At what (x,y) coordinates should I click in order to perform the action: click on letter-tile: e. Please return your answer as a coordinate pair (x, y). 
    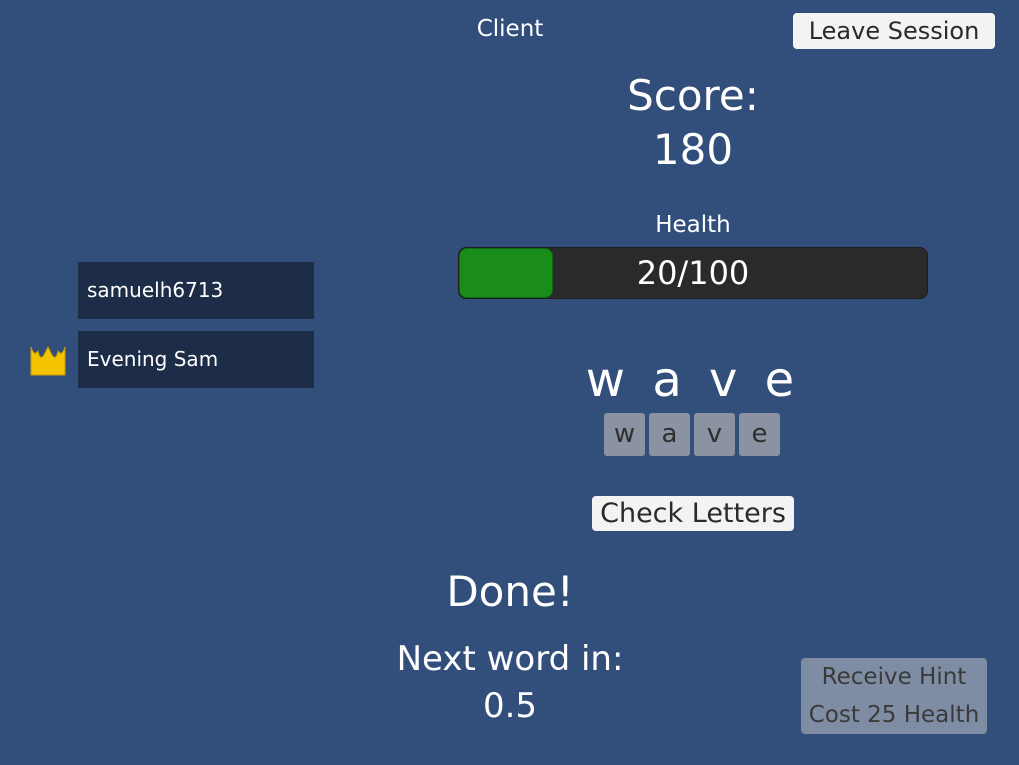
    Looking at the image, I should click on (759, 434).